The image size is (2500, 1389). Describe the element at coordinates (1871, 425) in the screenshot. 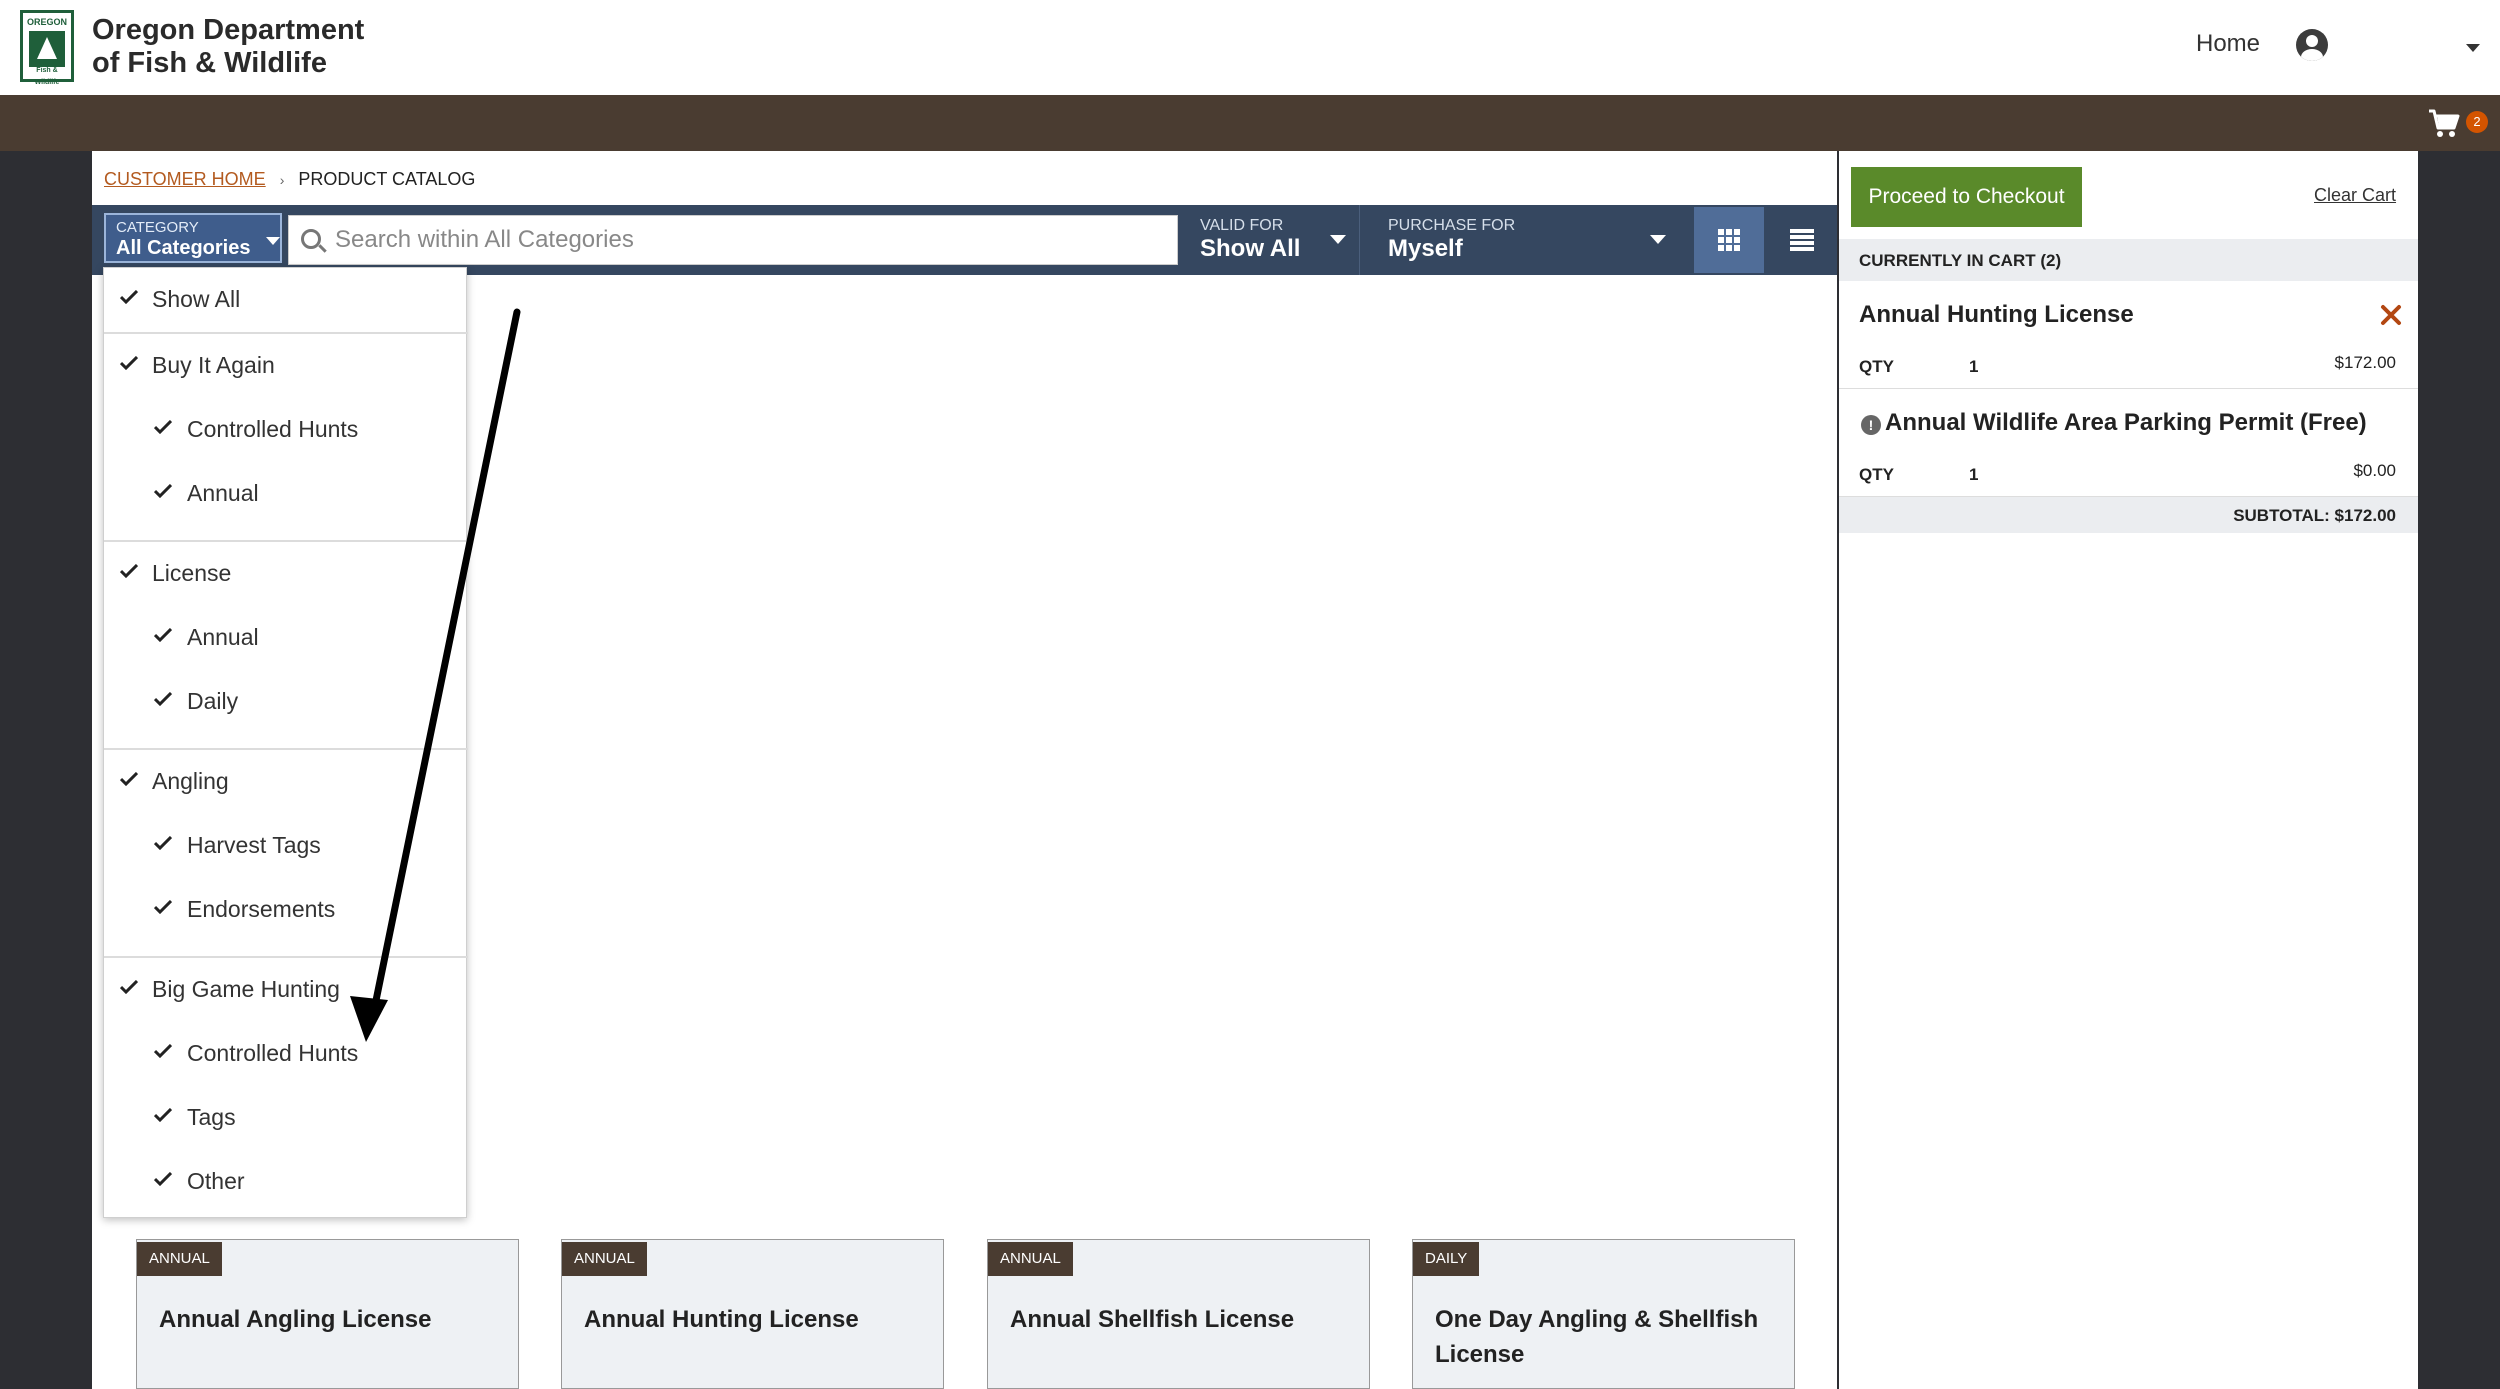

I see `info-icon: !` at that location.